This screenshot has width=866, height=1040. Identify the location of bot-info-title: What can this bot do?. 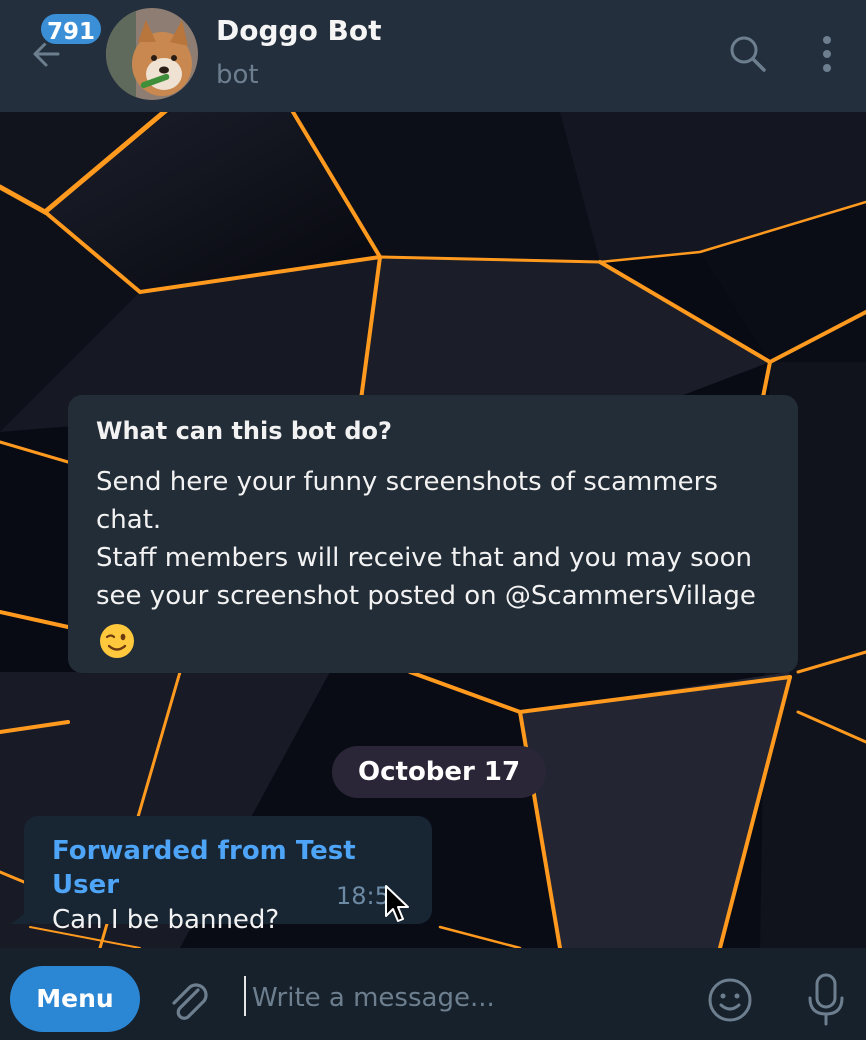
(244, 431).